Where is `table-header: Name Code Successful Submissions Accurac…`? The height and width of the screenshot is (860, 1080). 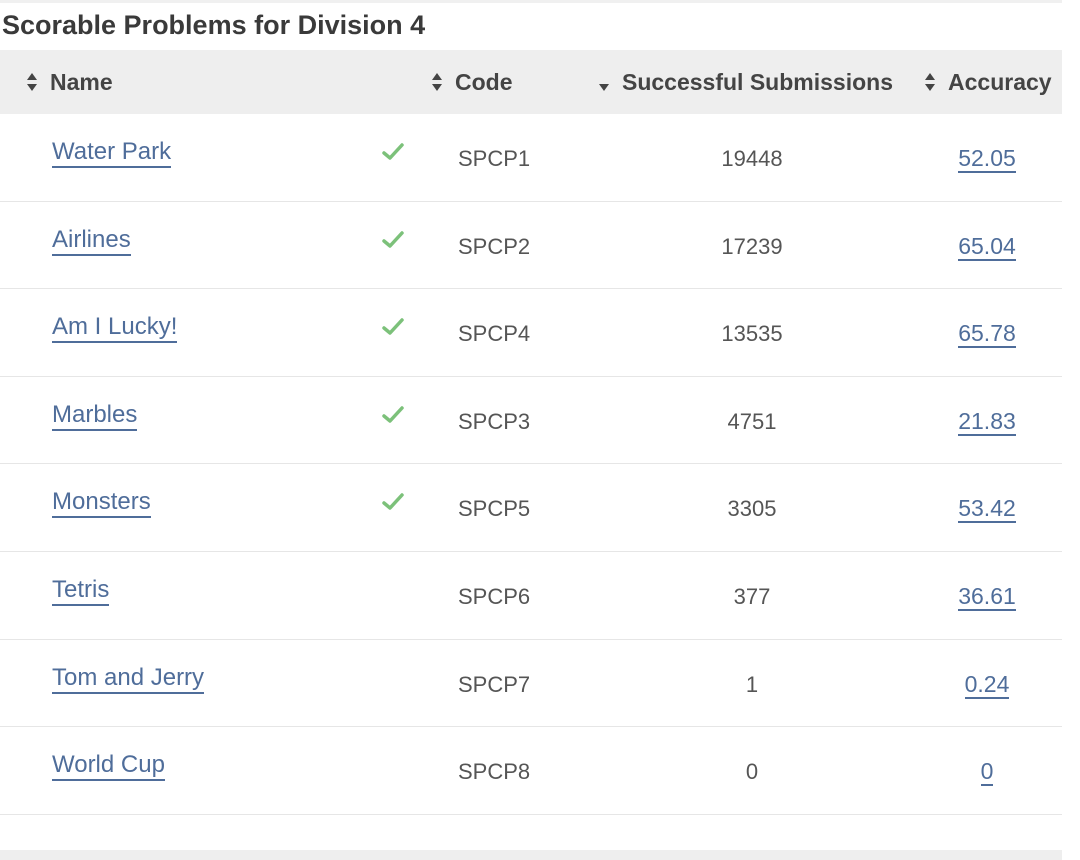 table-header: Name Code Successful Submissions Accurac… is located at coordinates (531, 82).